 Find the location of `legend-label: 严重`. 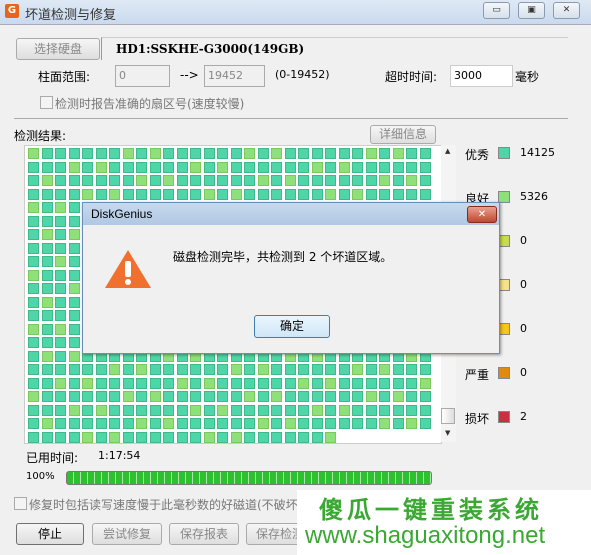

legend-label: 严重 is located at coordinates (477, 375).